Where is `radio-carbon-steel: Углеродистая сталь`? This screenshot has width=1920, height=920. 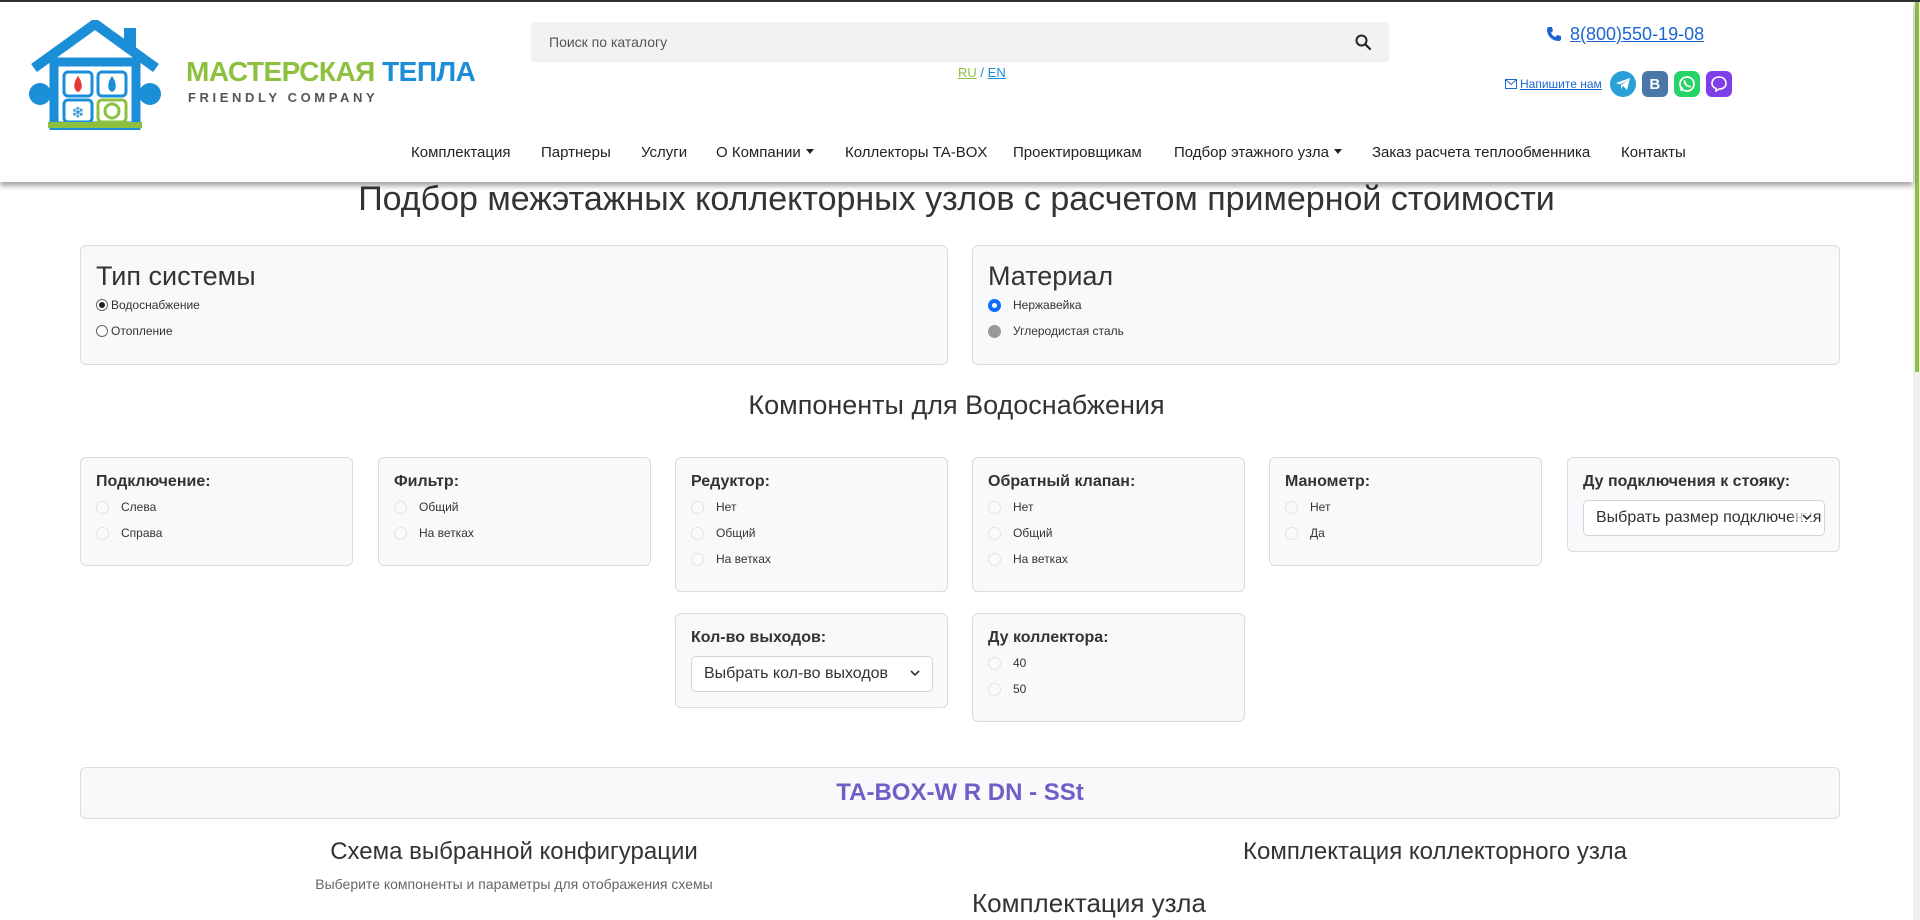 radio-carbon-steel: Углеродистая сталь is located at coordinates (1056, 331).